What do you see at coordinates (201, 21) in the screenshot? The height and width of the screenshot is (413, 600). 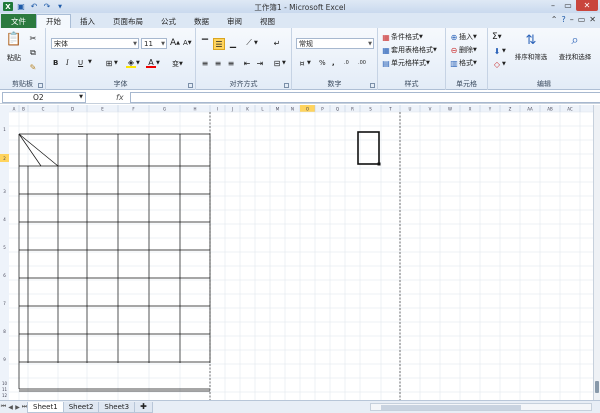 I see `tab-data: 数据` at bounding box center [201, 21].